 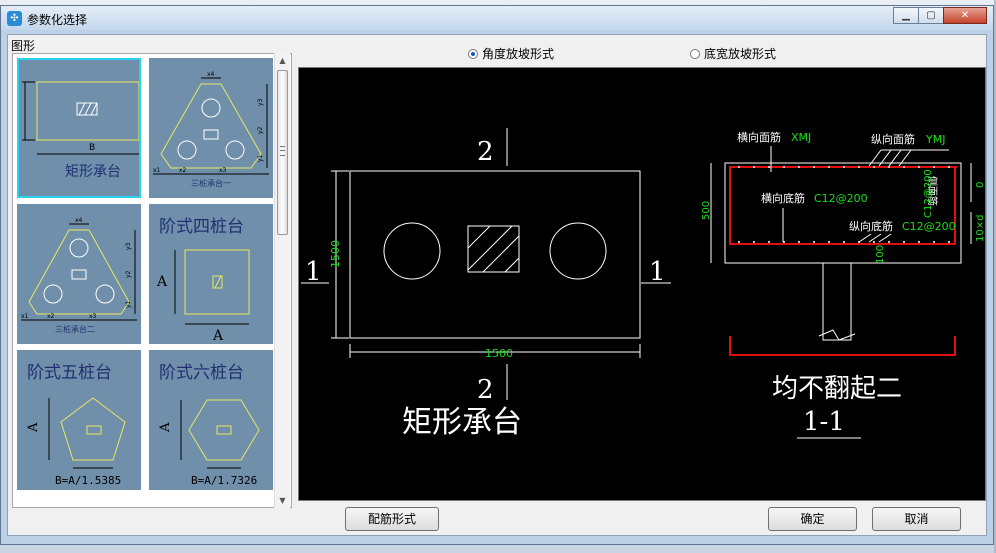 I want to click on window-title: 参数化选择, so click(x=57, y=20).